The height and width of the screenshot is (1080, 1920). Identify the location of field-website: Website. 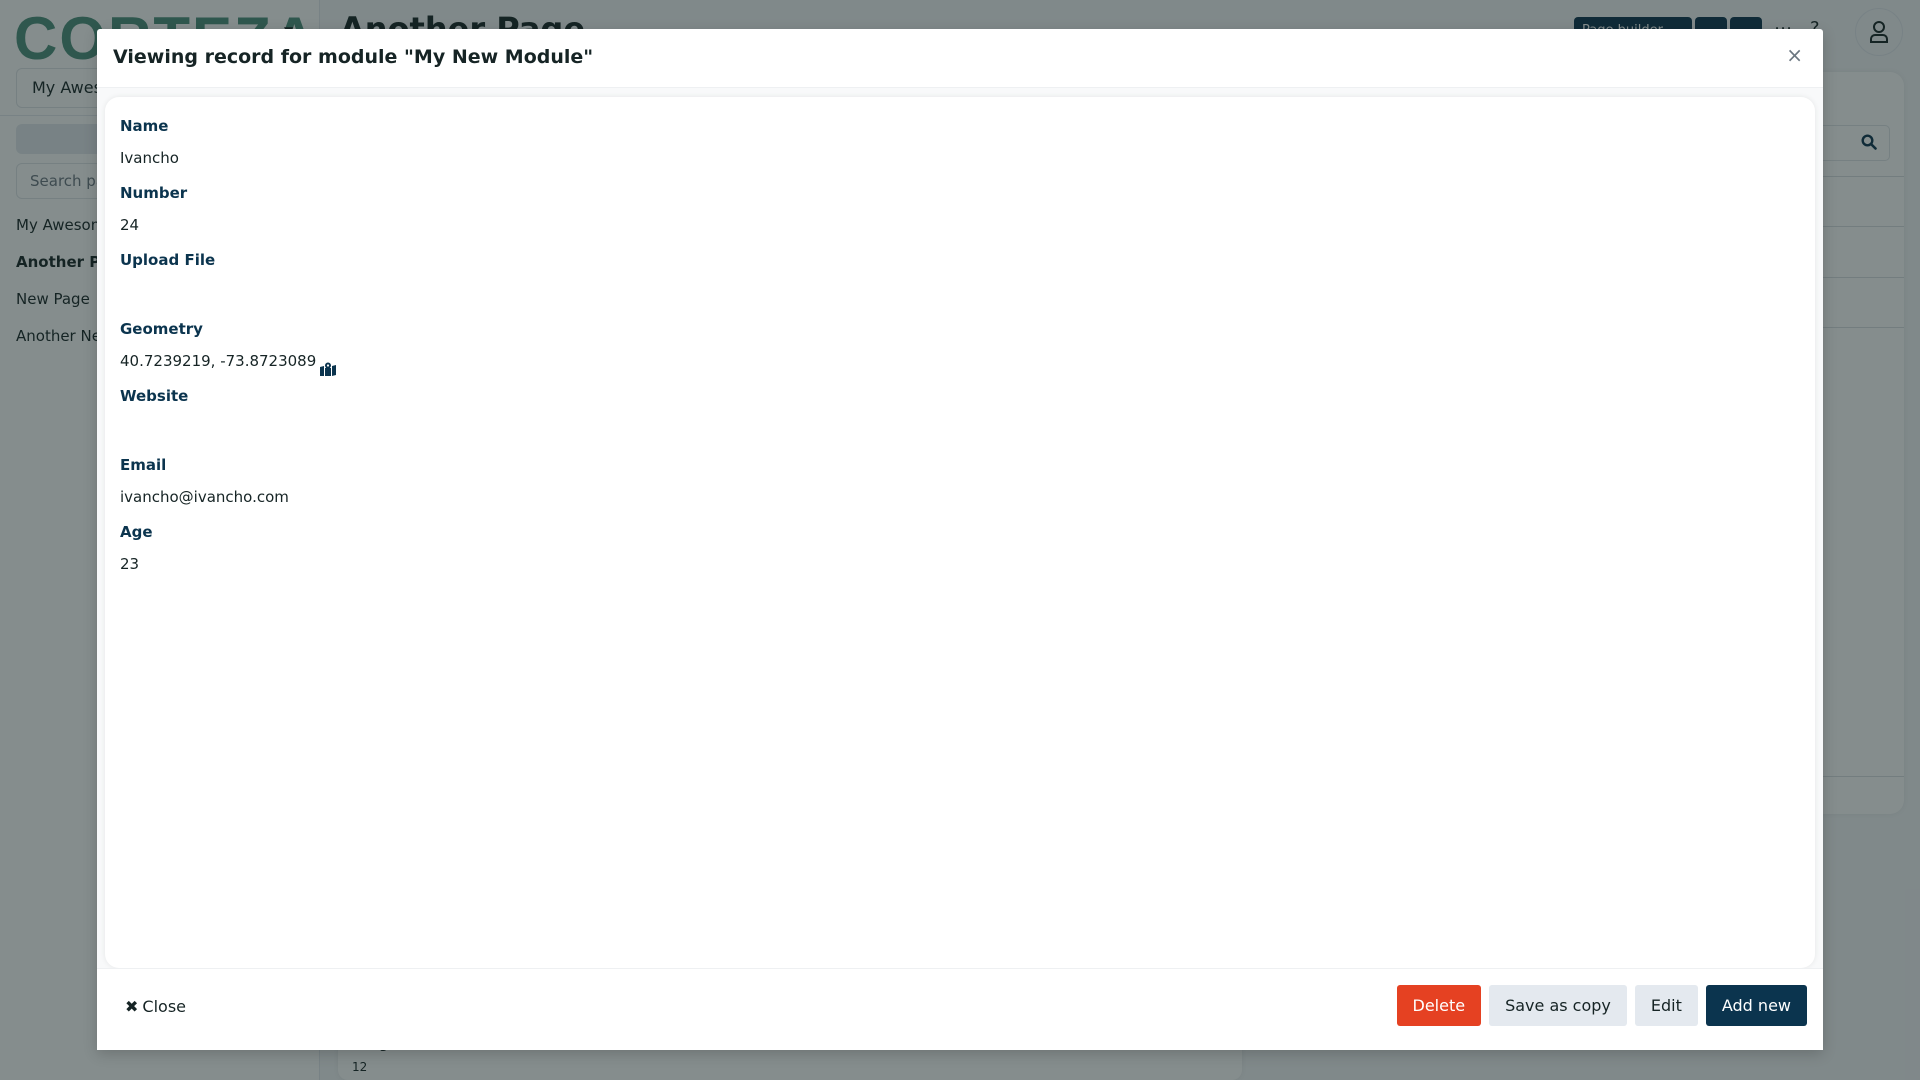
(960, 415).